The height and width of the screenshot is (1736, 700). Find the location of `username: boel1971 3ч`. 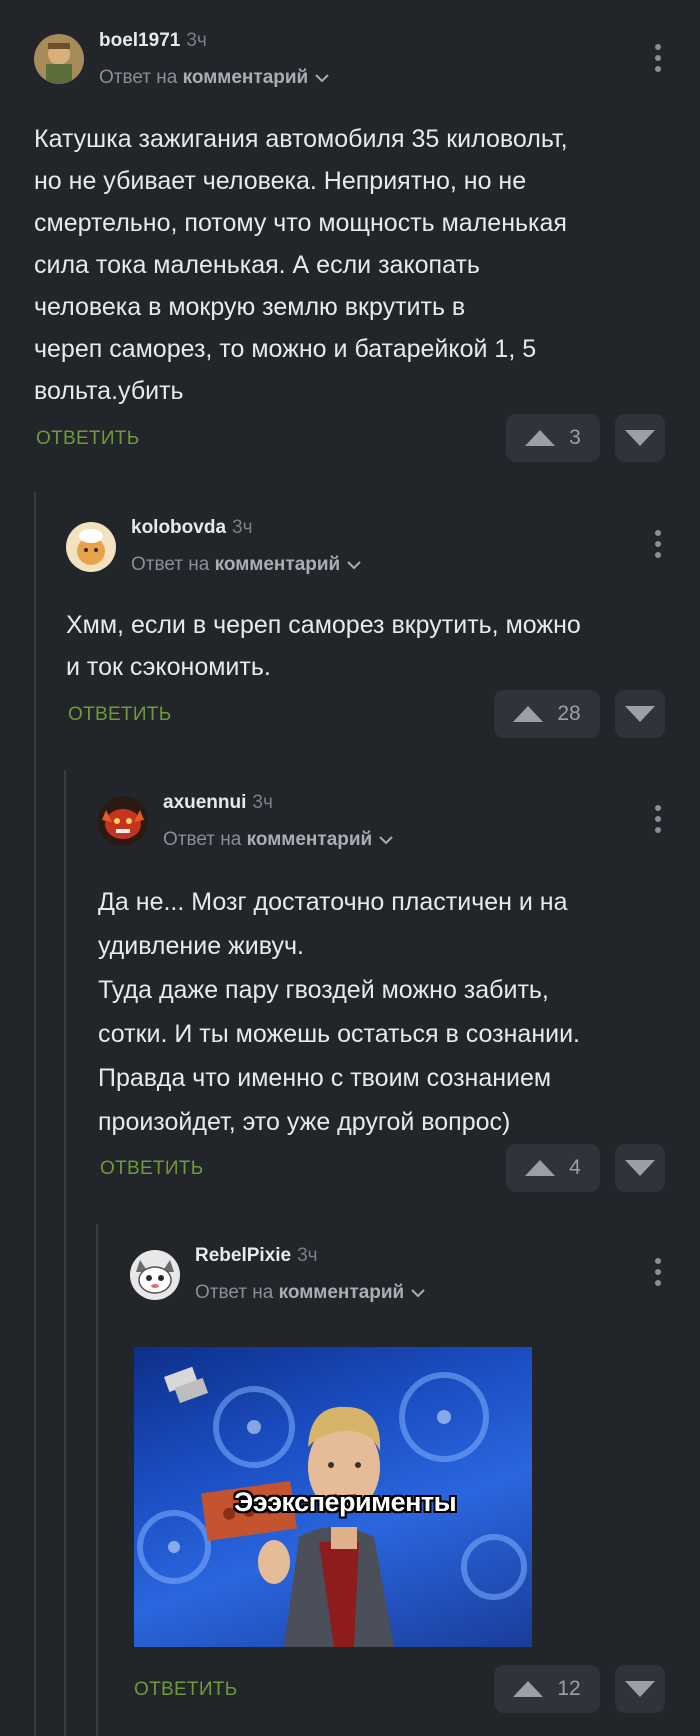

username: boel1971 3ч is located at coordinates (153, 41).